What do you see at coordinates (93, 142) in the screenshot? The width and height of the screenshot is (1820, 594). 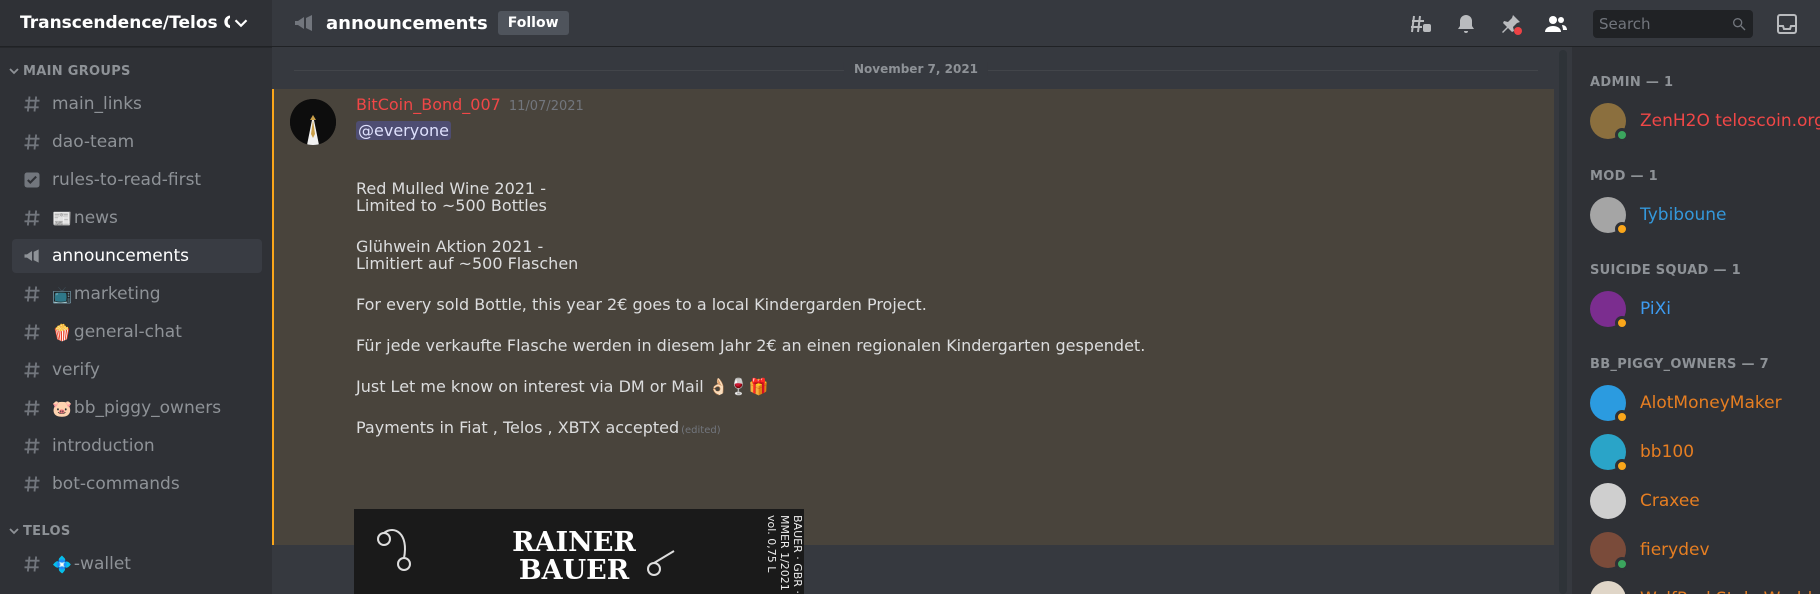 I see `channel-name: dao-team` at bounding box center [93, 142].